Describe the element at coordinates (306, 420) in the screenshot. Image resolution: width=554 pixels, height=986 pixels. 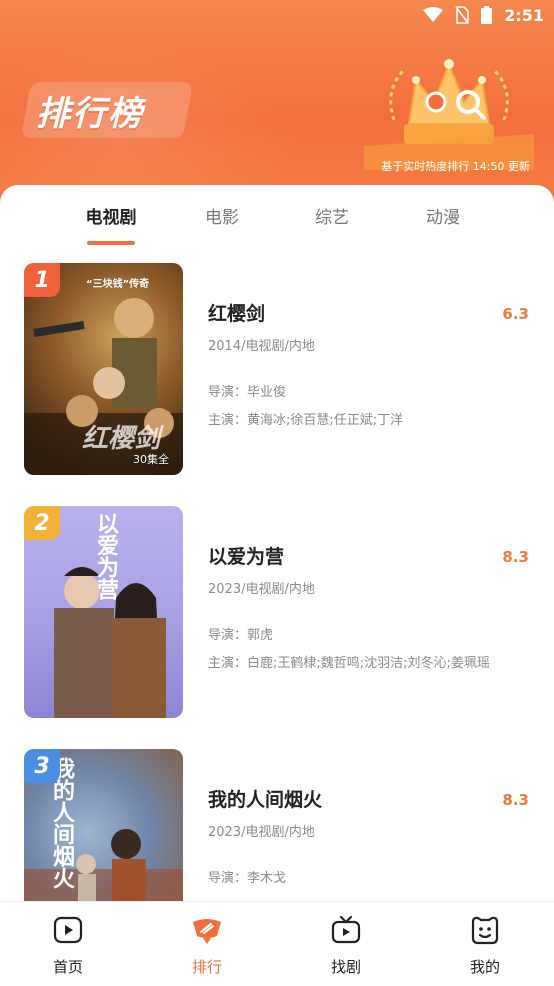
I see `drama-cast: 主演：黄海冰;徐百慧;任正斌;丁洋` at that location.